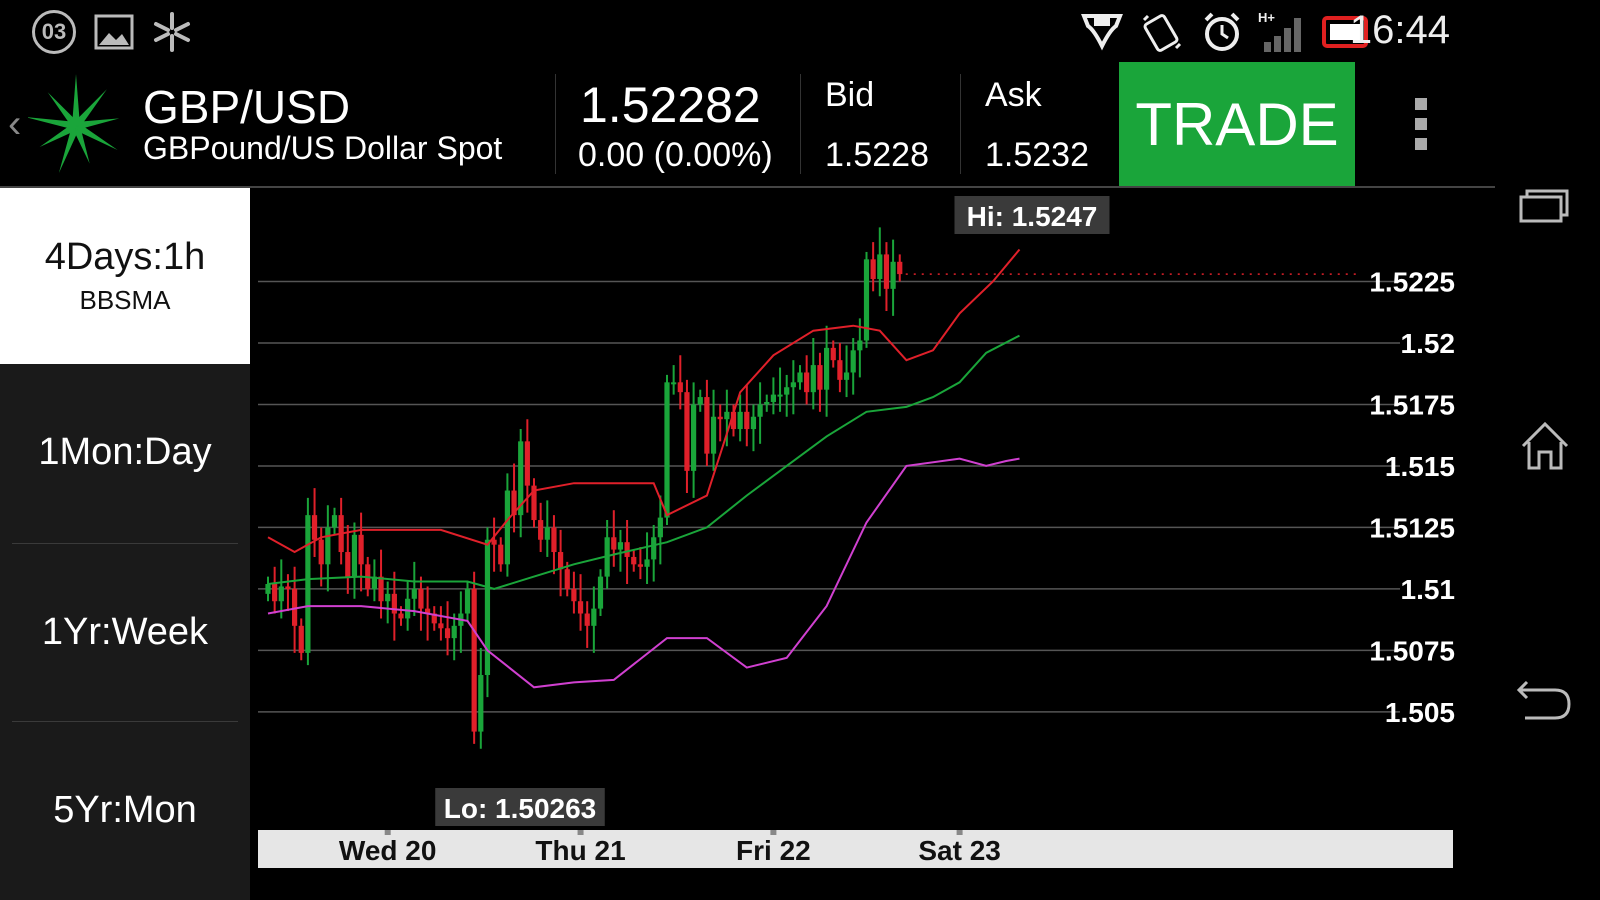 This screenshot has width=1600, height=900. Describe the element at coordinates (125, 300) in the screenshot. I see `indicator-label: BBSMA` at that location.